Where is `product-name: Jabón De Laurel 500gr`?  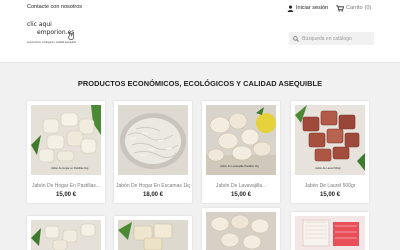
product-name: Jabón De Laurel 500gr is located at coordinates (330, 186).